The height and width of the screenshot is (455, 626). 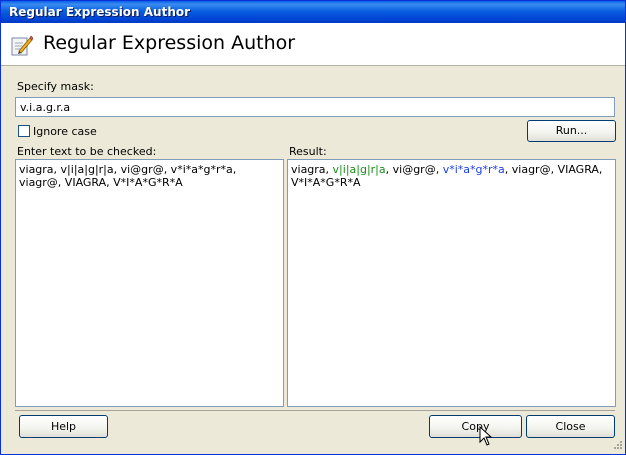 What do you see at coordinates (312, 169) in the screenshot?
I see `result-segment: viagra,` at bounding box center [312, 169].